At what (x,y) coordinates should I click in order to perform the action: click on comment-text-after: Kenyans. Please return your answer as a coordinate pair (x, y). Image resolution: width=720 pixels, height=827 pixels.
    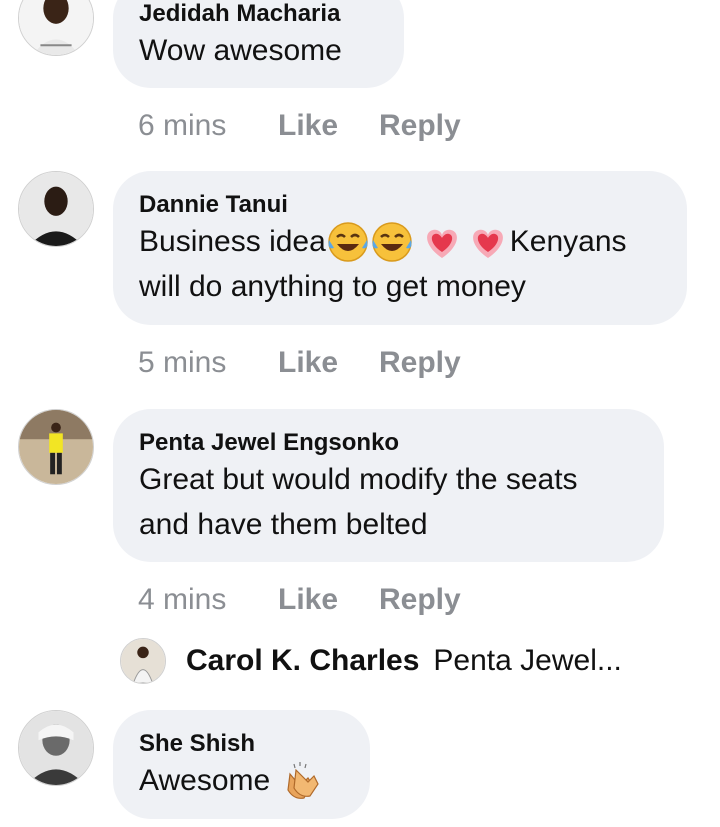
    Looking at the image, I should click on (568, 241).